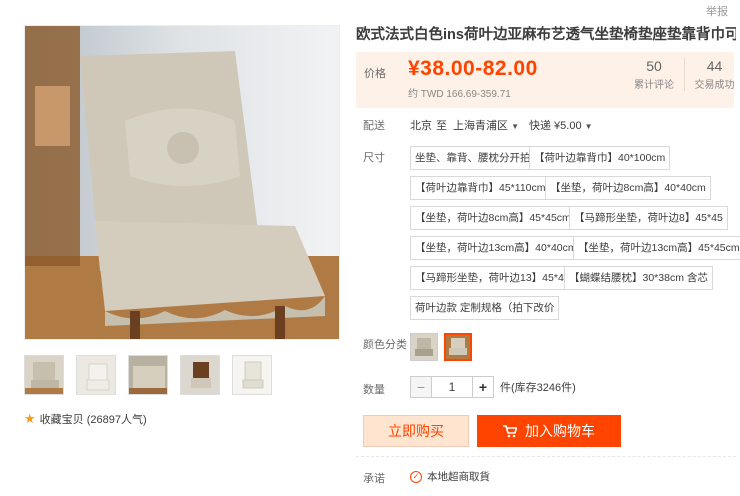  I want to click on delivery-destination-select: 上海青浦区 ▼, so click(486, 125).